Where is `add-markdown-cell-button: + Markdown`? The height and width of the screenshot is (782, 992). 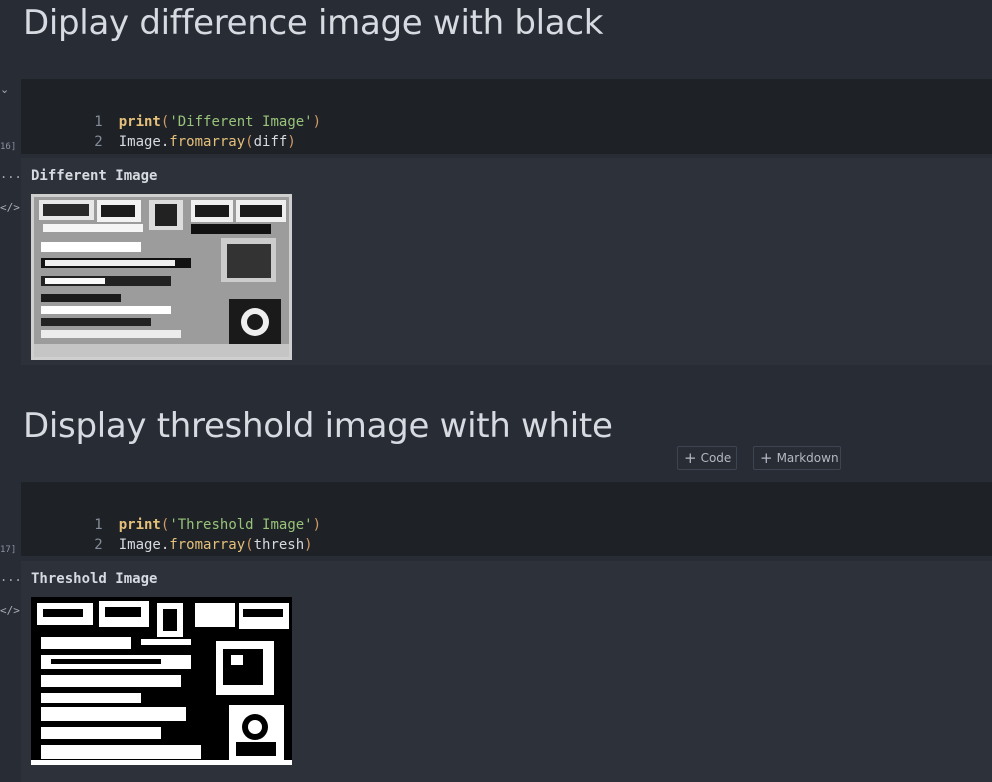
add-markdown-cell-button: + Markdown is located at coordinates (797, 458).